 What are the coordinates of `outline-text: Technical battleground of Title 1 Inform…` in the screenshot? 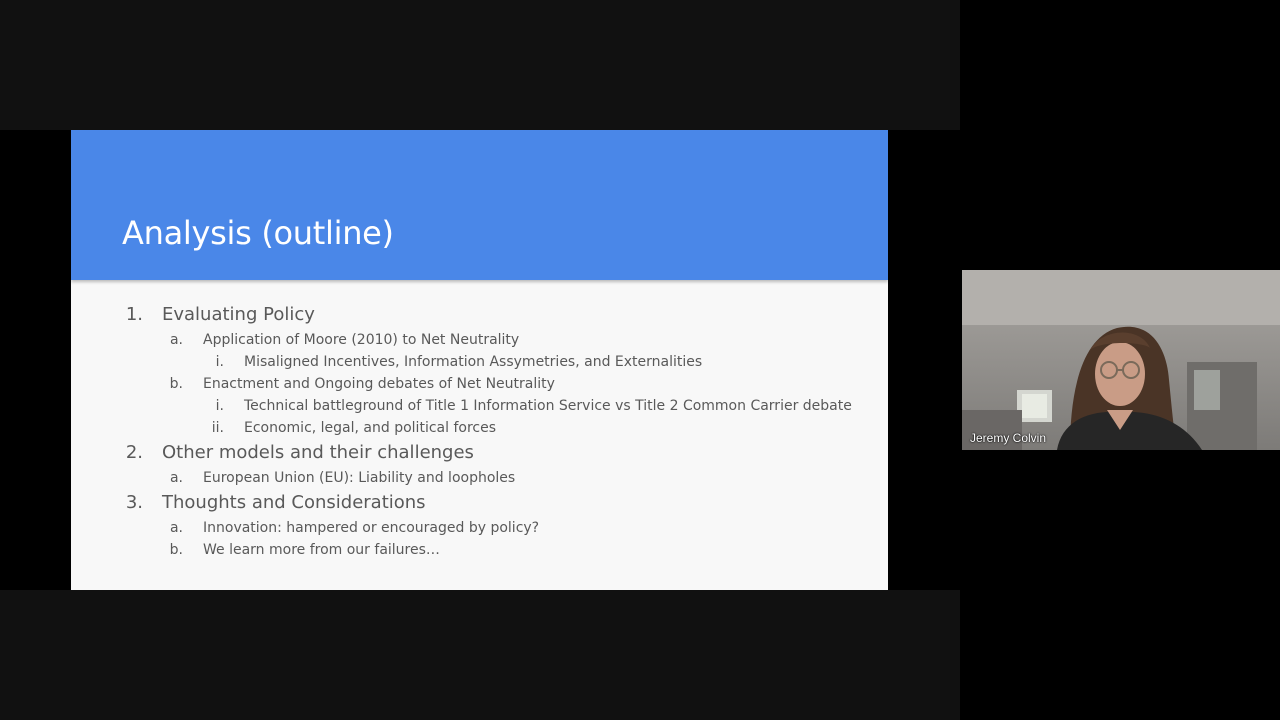 It's located at (548, 406).